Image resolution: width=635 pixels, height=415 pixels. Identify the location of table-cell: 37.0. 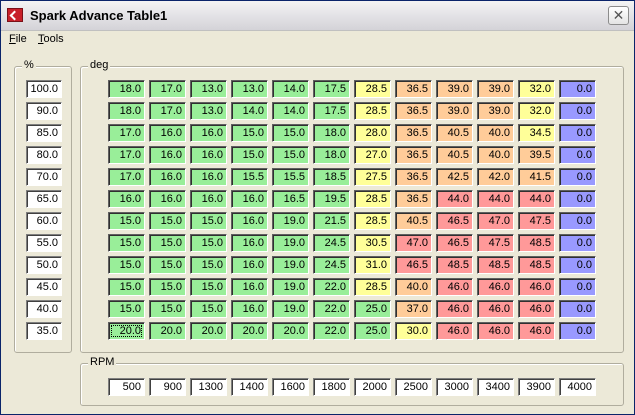
(413, 309).